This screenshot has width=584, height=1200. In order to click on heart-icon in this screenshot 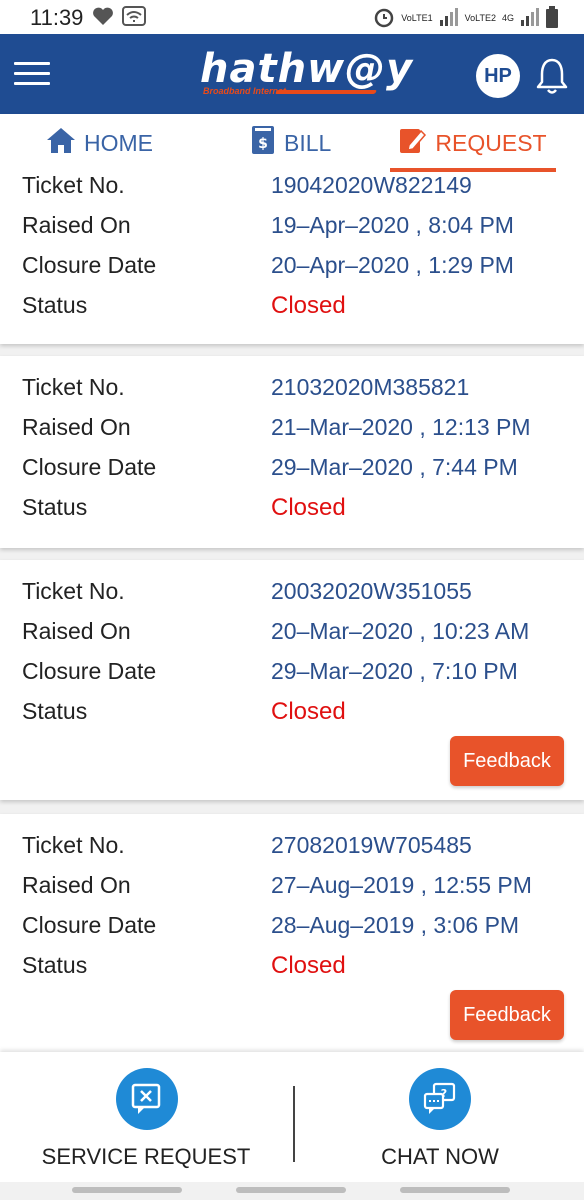, I will do `click(103, 19)`.